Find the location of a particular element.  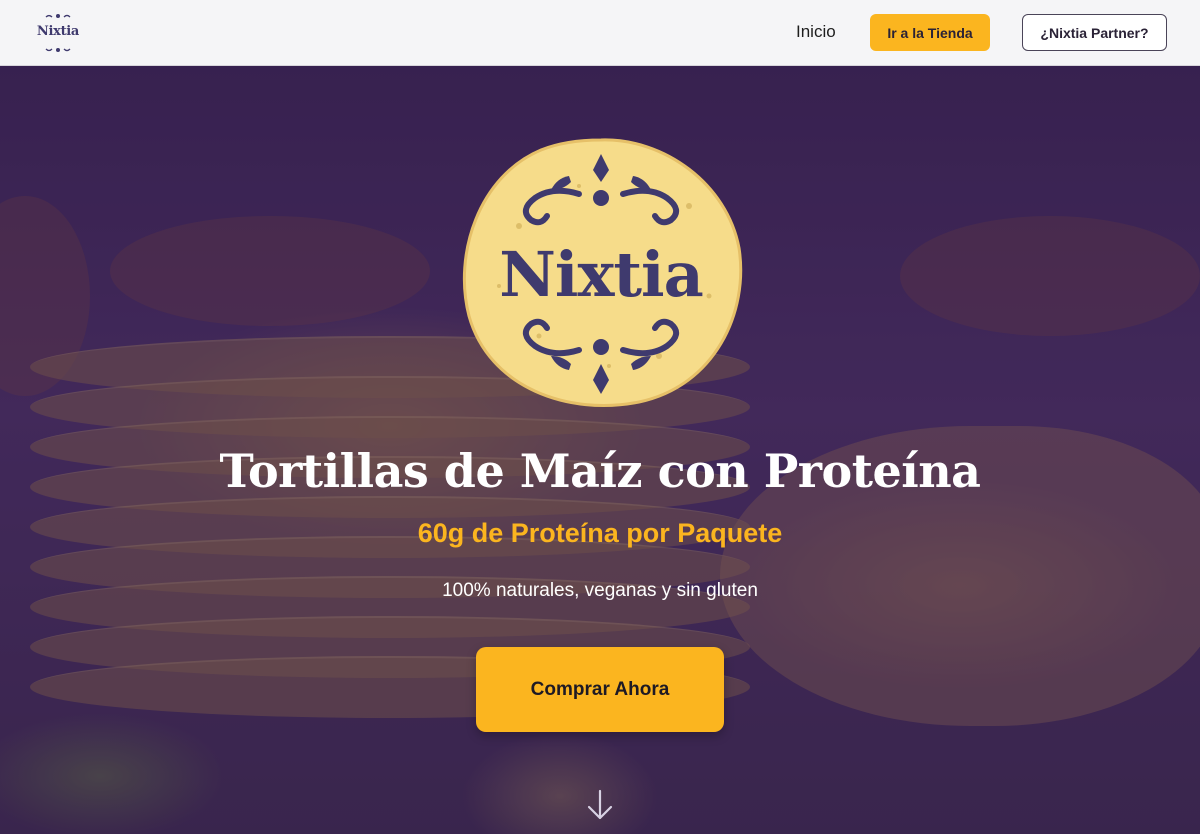

buy-now-button: Comprar Ahora is located at coordinates (600, 689).